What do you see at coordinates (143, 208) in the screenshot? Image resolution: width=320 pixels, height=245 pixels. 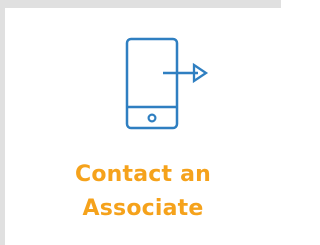 I see `label-line-2: Associate` at bounding box center [143, 208].